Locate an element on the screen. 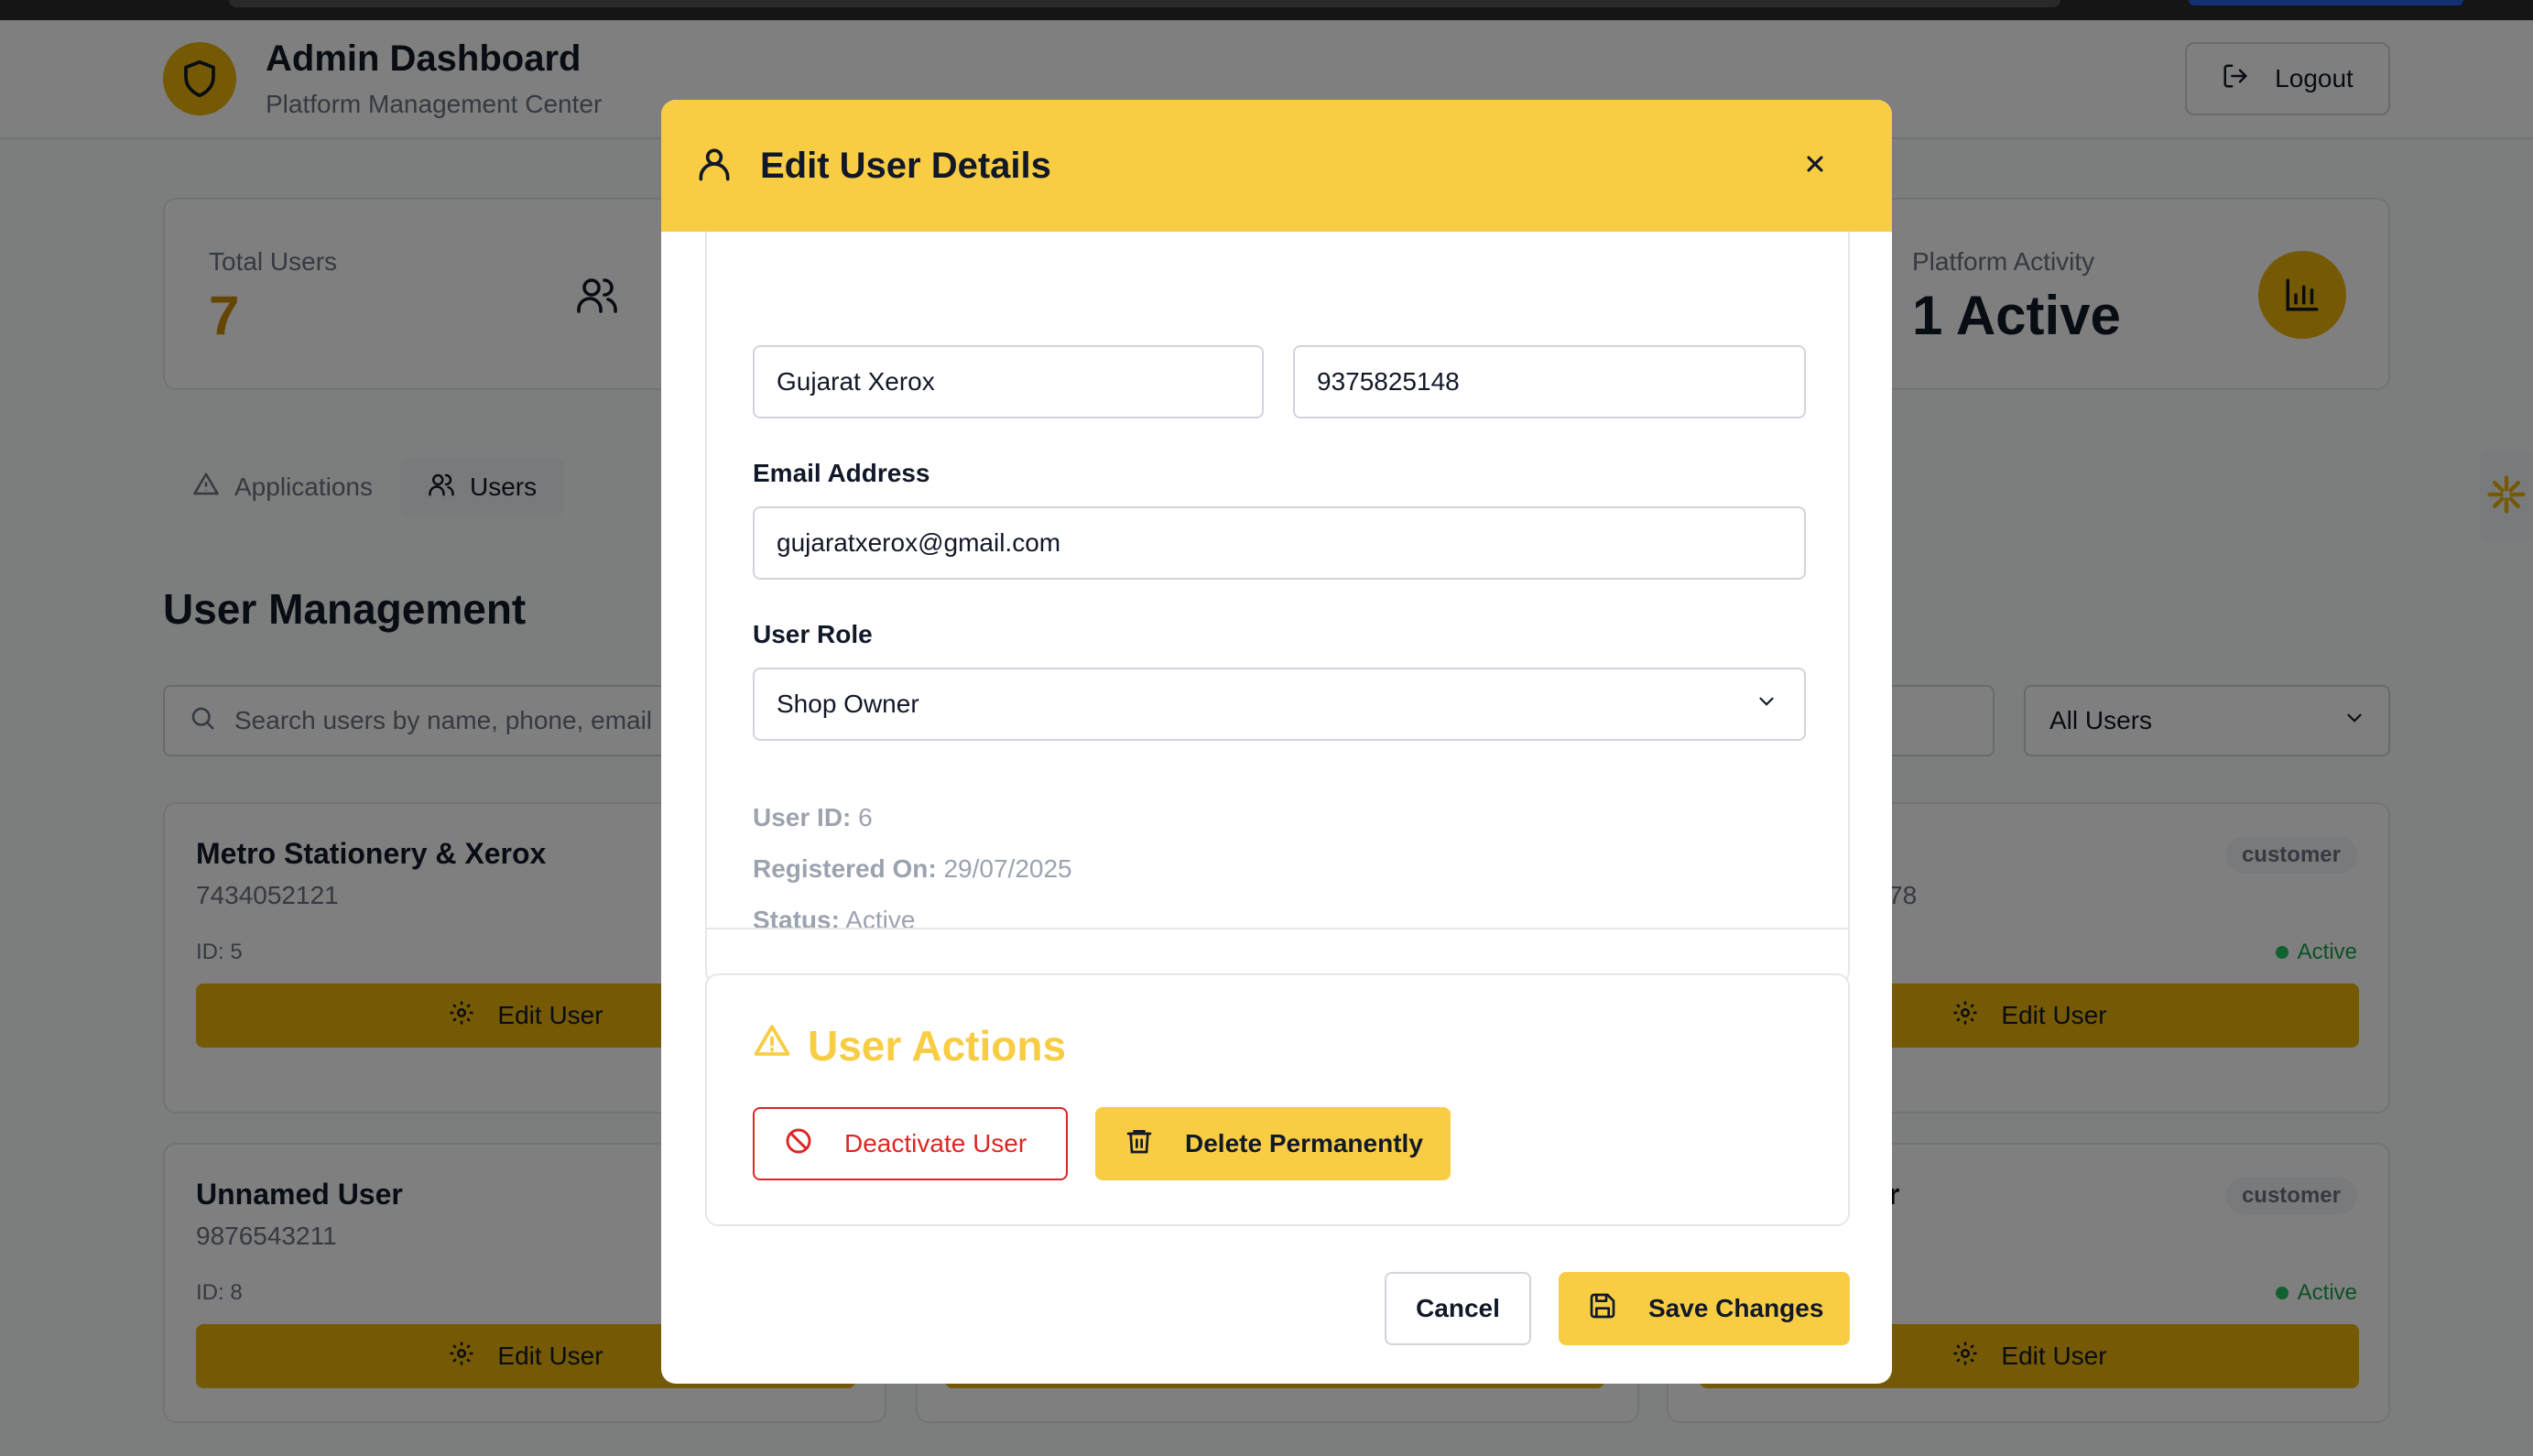  divider is located at coordinates (1277, 928).